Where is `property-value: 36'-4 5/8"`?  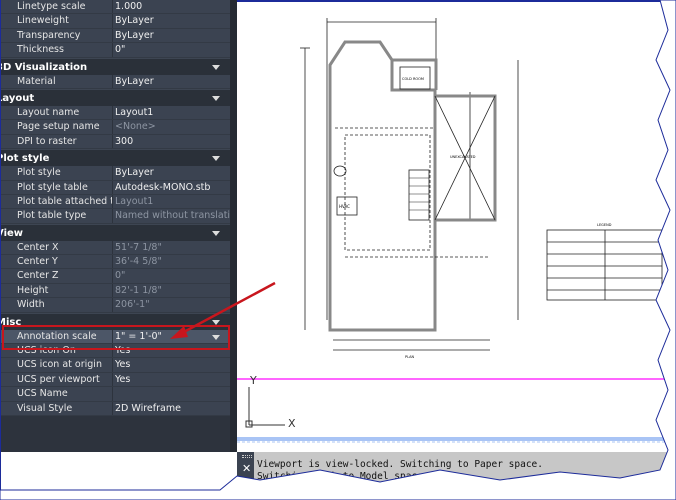
property-value: 36'-4 5/8" is located at coordinates (171, 261).